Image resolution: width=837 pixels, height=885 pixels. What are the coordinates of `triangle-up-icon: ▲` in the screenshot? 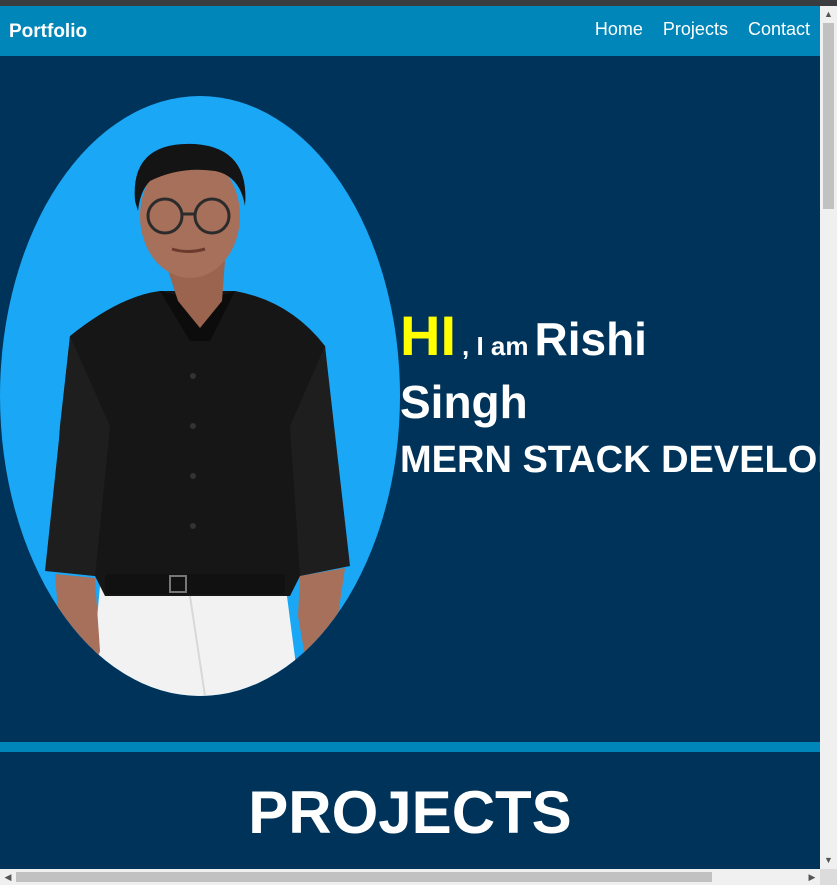 It's located at (828, 14).